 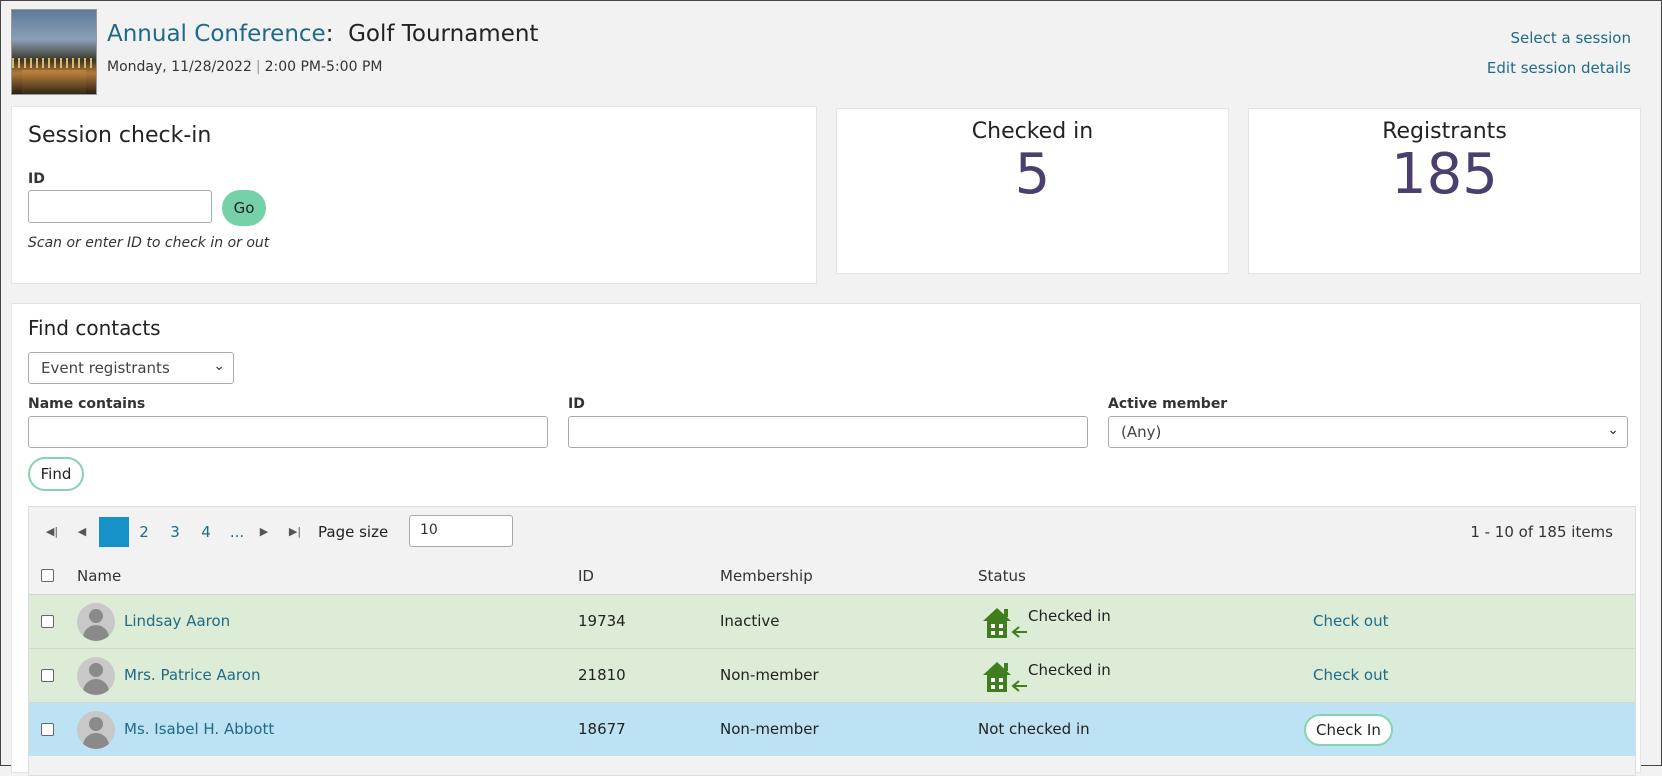 What do you see at coordinates (323, 67) in the screenshot?
I see `session-time: 2:00 PM-5:00 PM` at bounding box center [323, 67].